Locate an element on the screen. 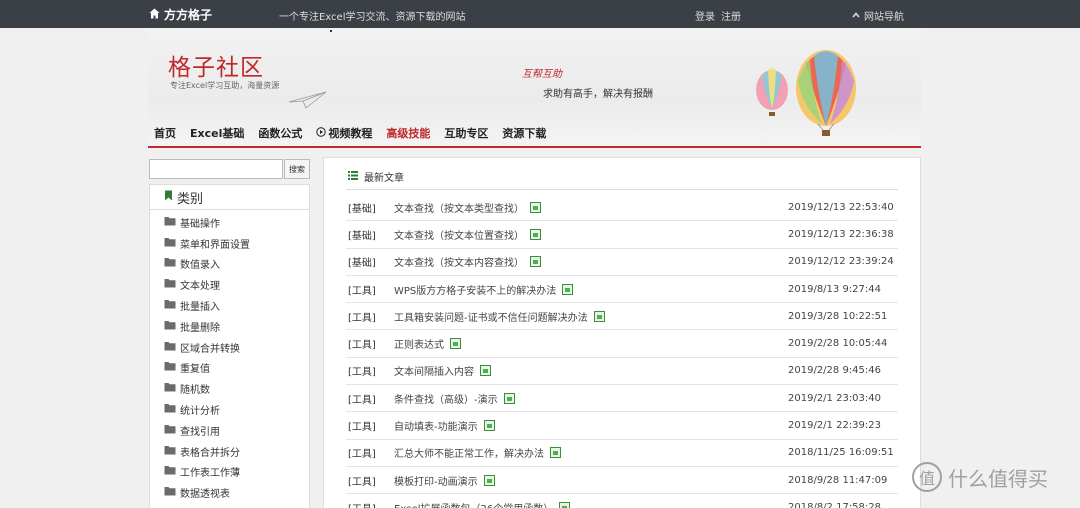 This screenshot has width=1080, height=508. sidebar-item: 区域合并转换 is located at coordinates (229, 347).